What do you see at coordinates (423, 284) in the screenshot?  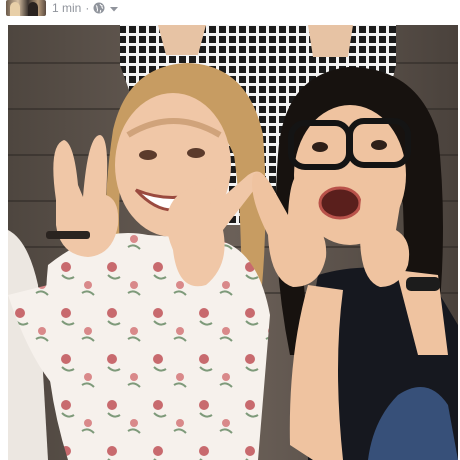 I see `watch` at bounding box center [423, 284].